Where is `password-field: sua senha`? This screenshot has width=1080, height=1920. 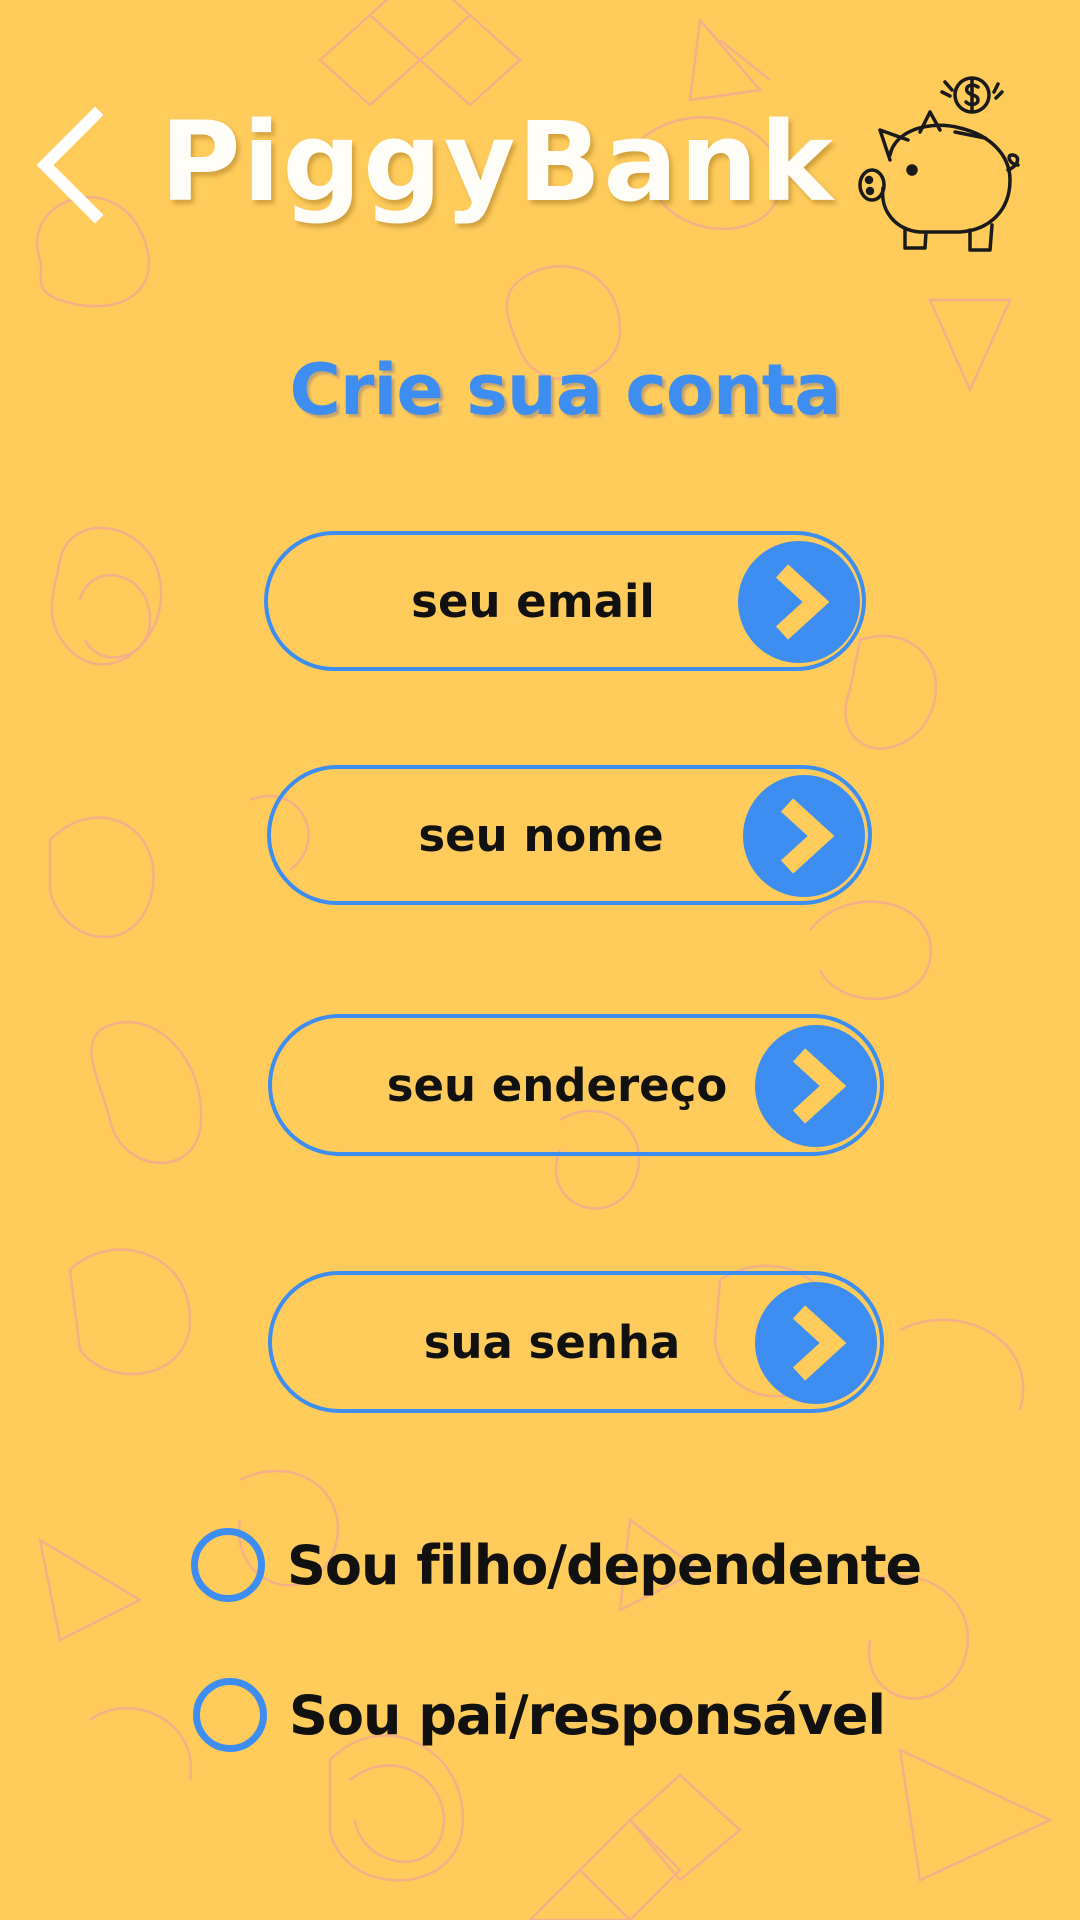
password-field: sua senha is located at coordinates (576, 1342).